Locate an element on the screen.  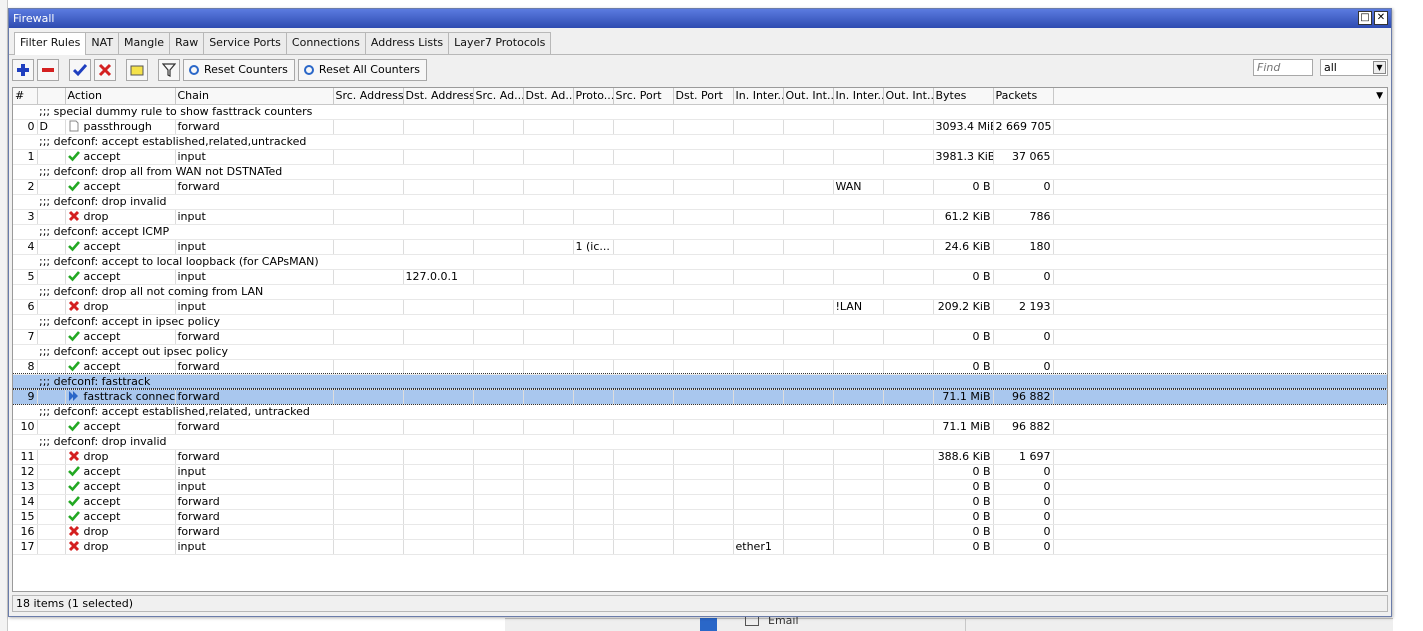
rule-comment-row: ;;; defconf: accept in ipsec policy is located at coordinates (700, 322).